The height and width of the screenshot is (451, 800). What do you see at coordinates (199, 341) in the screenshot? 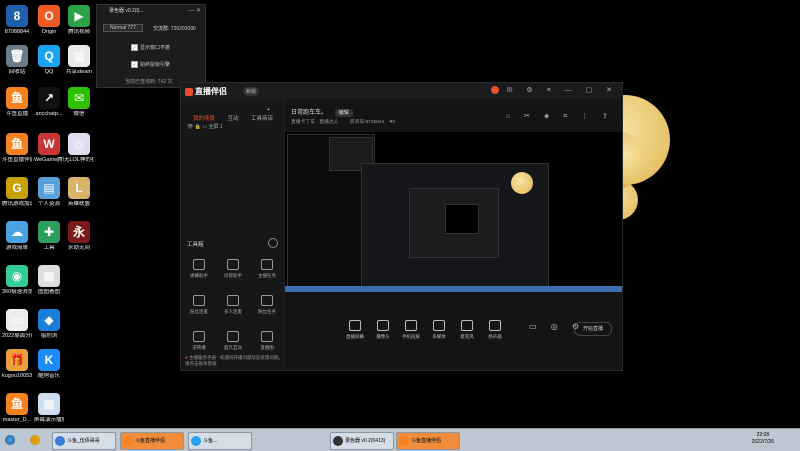
I see `tool-item: 逆转播` at bounding box center [199, 341].